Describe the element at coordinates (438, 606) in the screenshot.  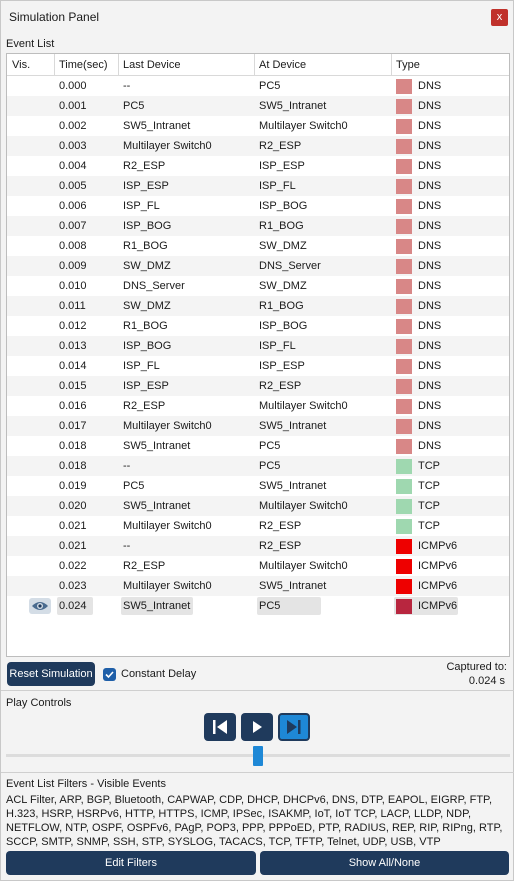
I see `event-type: ICMPv6` at that location.